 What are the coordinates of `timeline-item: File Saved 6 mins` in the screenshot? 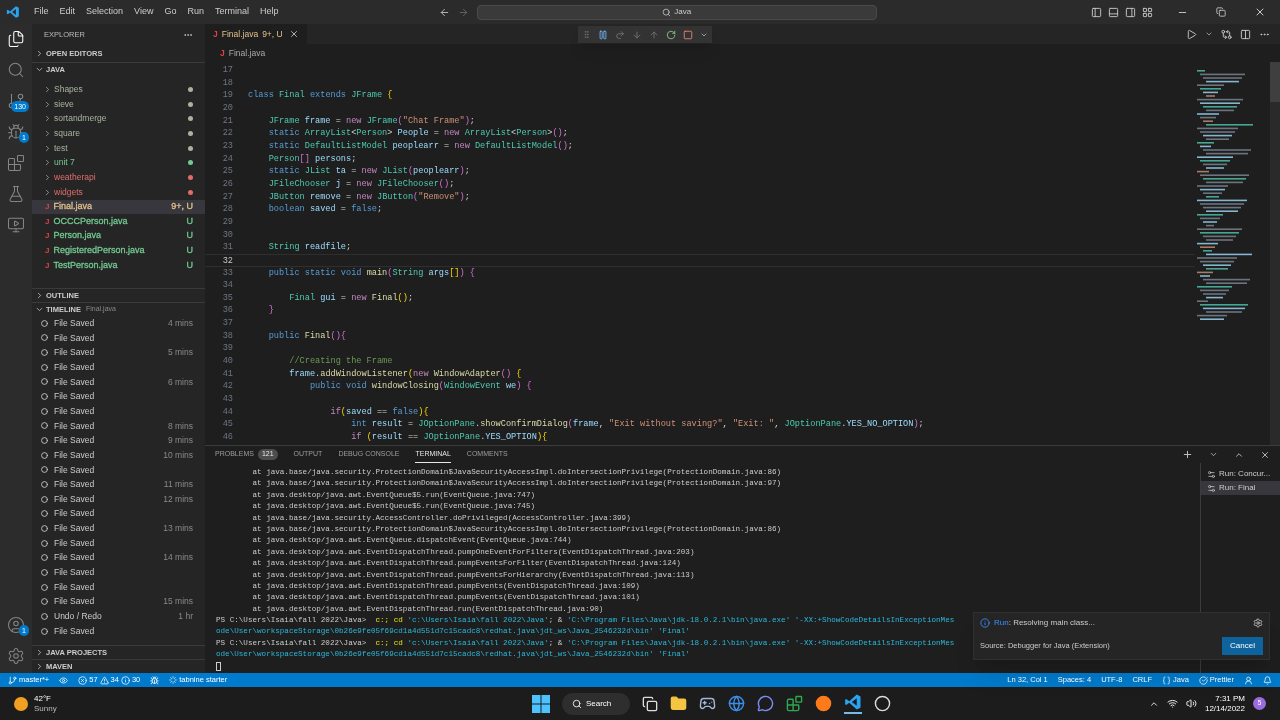 It's located at (118, 382).